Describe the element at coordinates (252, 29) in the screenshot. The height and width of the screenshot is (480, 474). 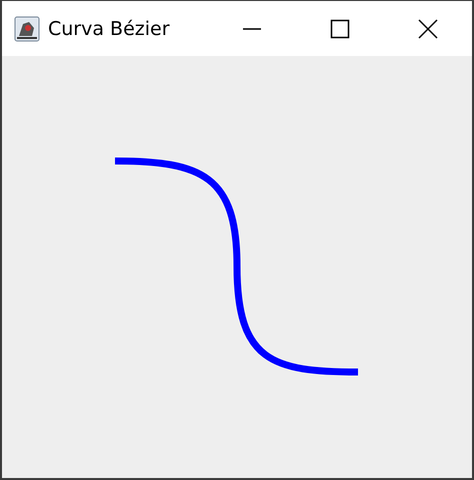
I see `minimize-icon` at that location.